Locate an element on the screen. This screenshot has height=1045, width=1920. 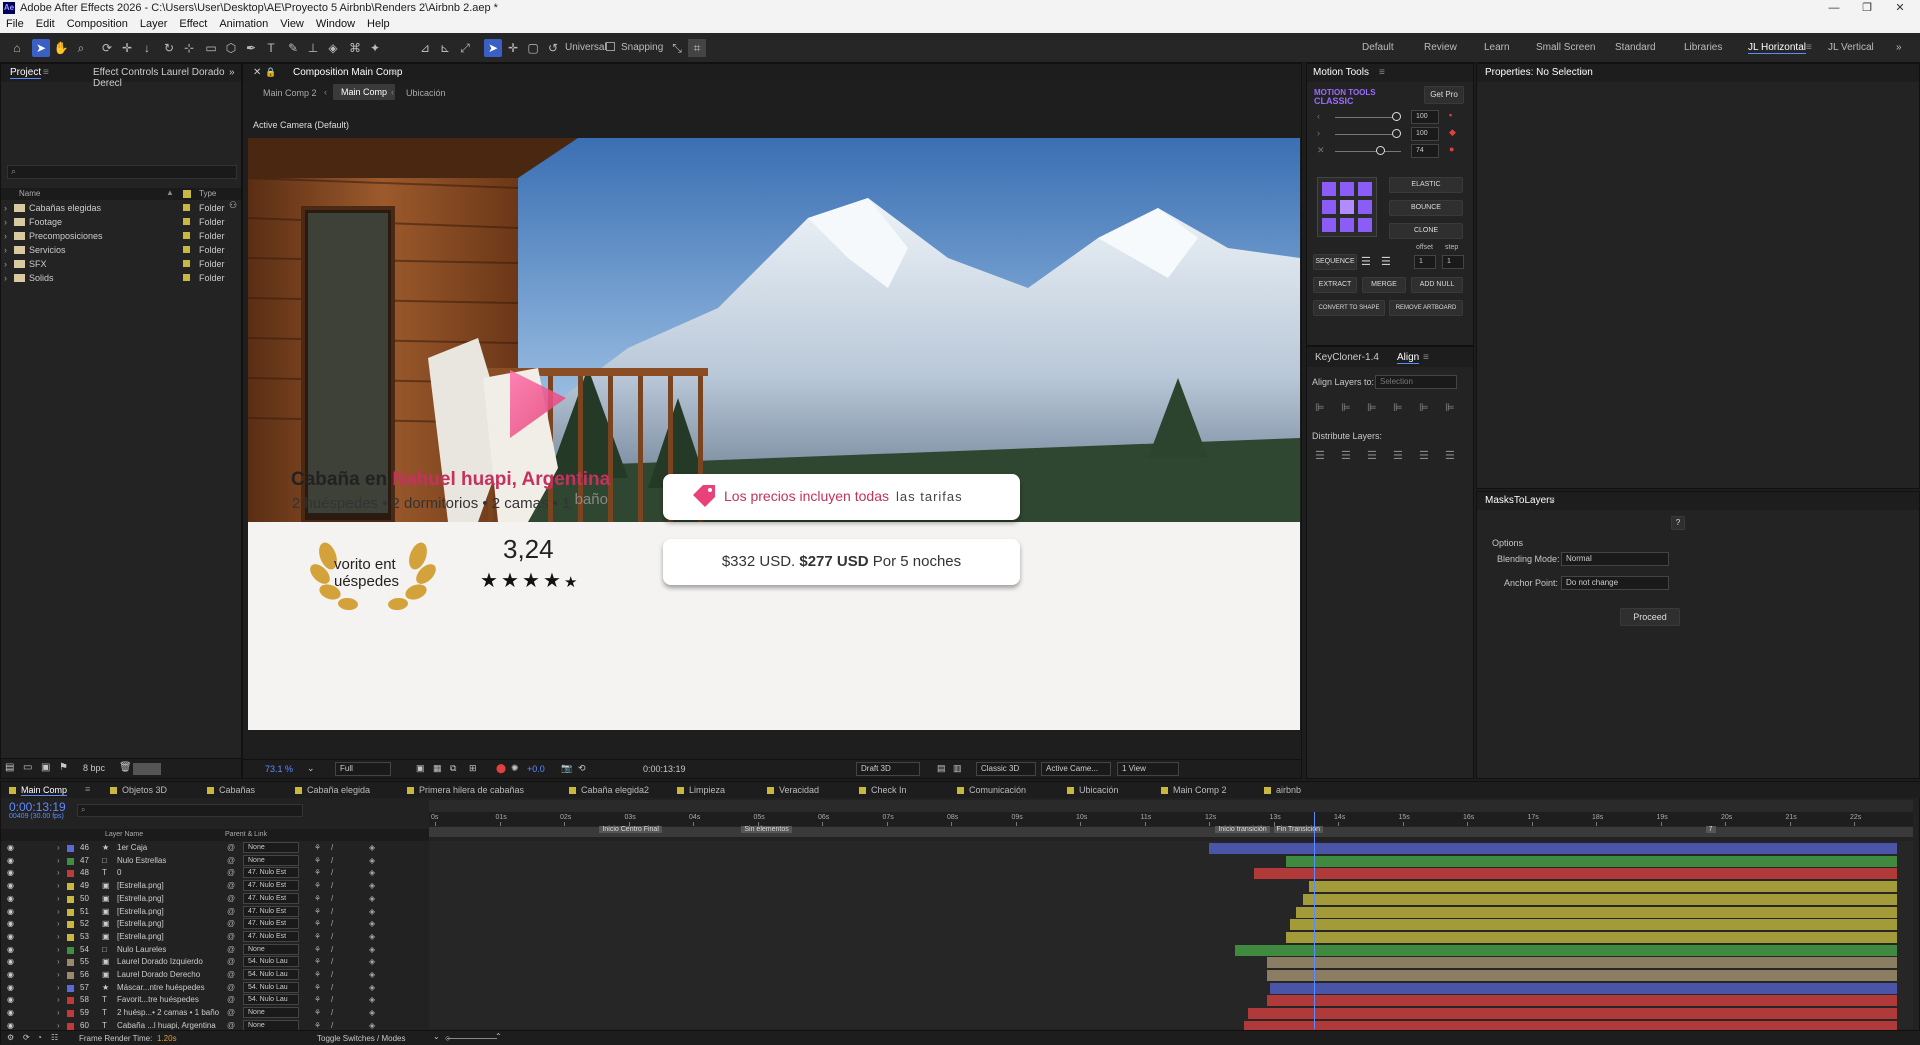
workspace-learn: Learn is located at coordinates (1497, 47).